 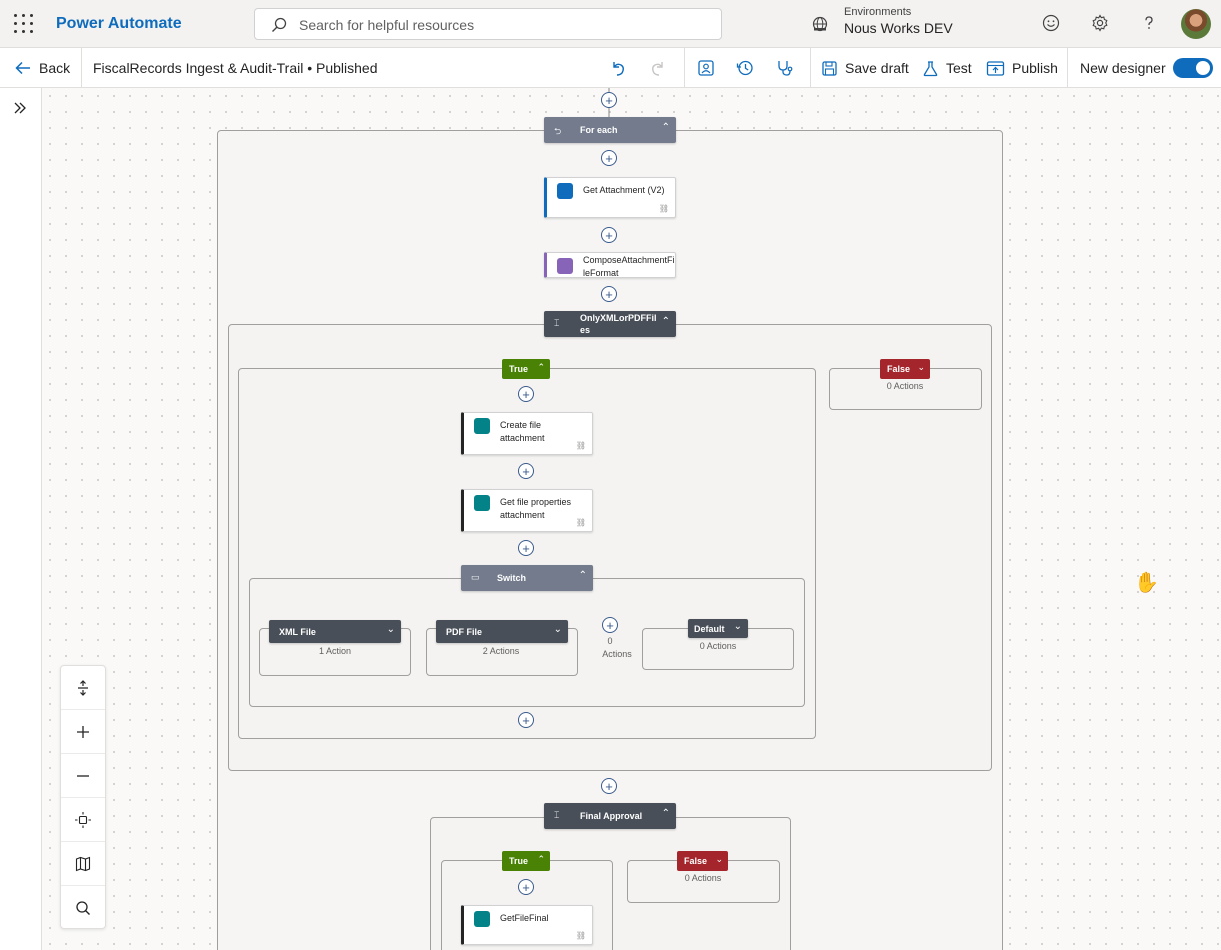 I want to click on publish-icon, so click(x=995, y=68).